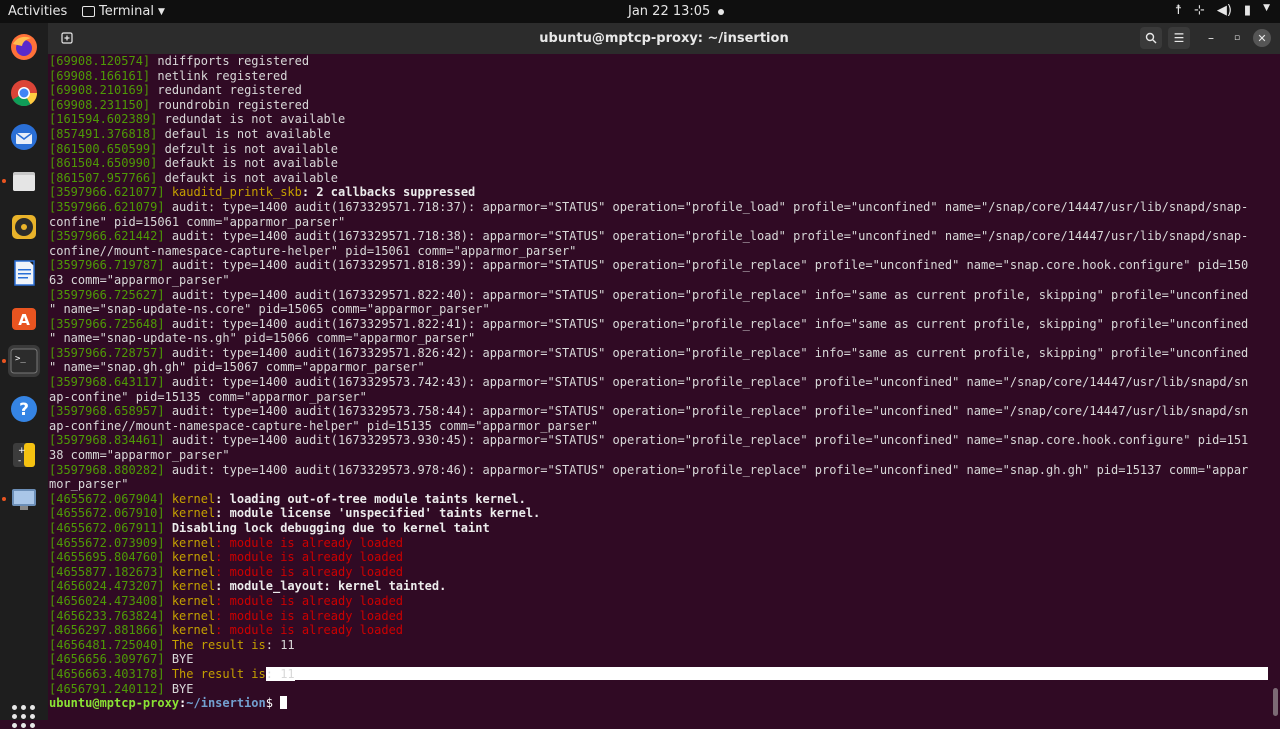 This screenshot has height=729, width=1280. Describe the element at coordinates (658, 703) in the screenshot. I see `terminal-prompt: ubuntu@mptcp-proxy:~/insertion$` at that location.